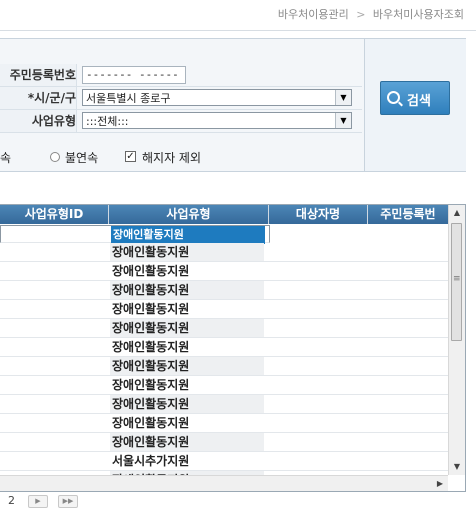 This screenshot has height=524, width=476. I want to click on search-button-label: 검색, so click(419, 100).